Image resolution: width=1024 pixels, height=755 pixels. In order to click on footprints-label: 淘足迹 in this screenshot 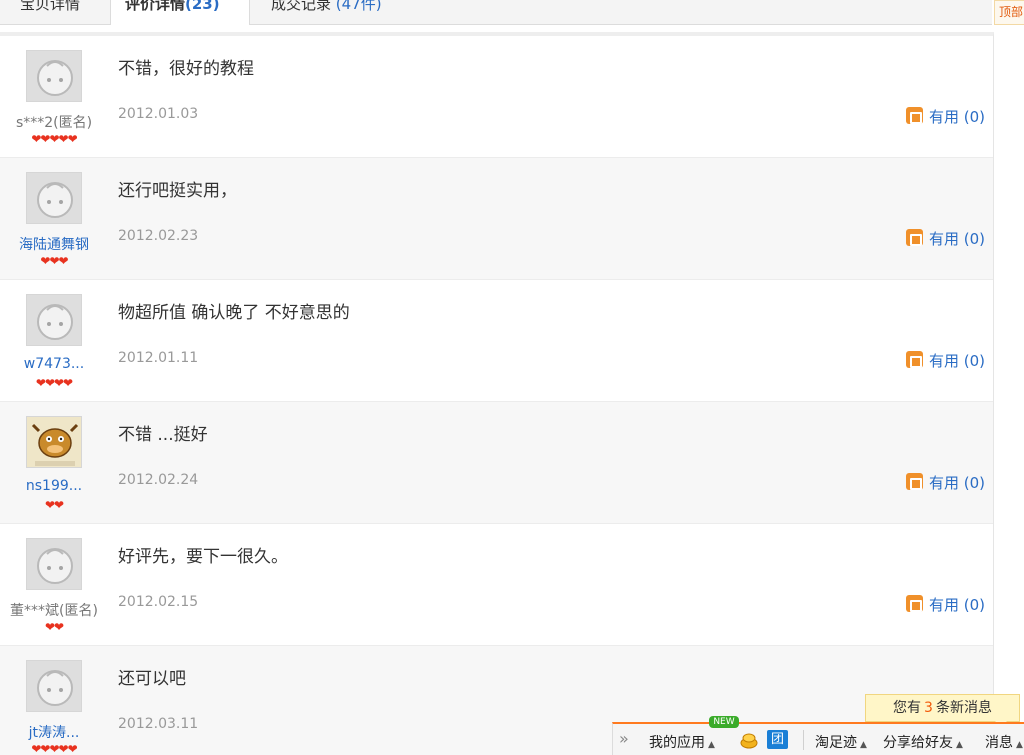, I will do `click(836, 743)`.